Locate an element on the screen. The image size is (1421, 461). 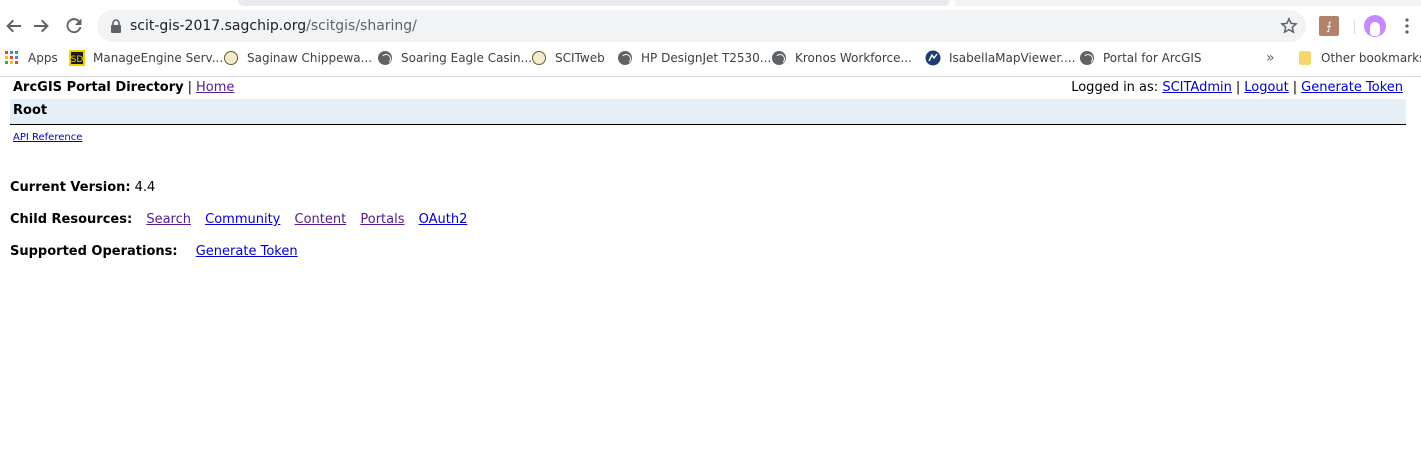
bookmark-label: SCITweb is located at coordinates (580, 58).